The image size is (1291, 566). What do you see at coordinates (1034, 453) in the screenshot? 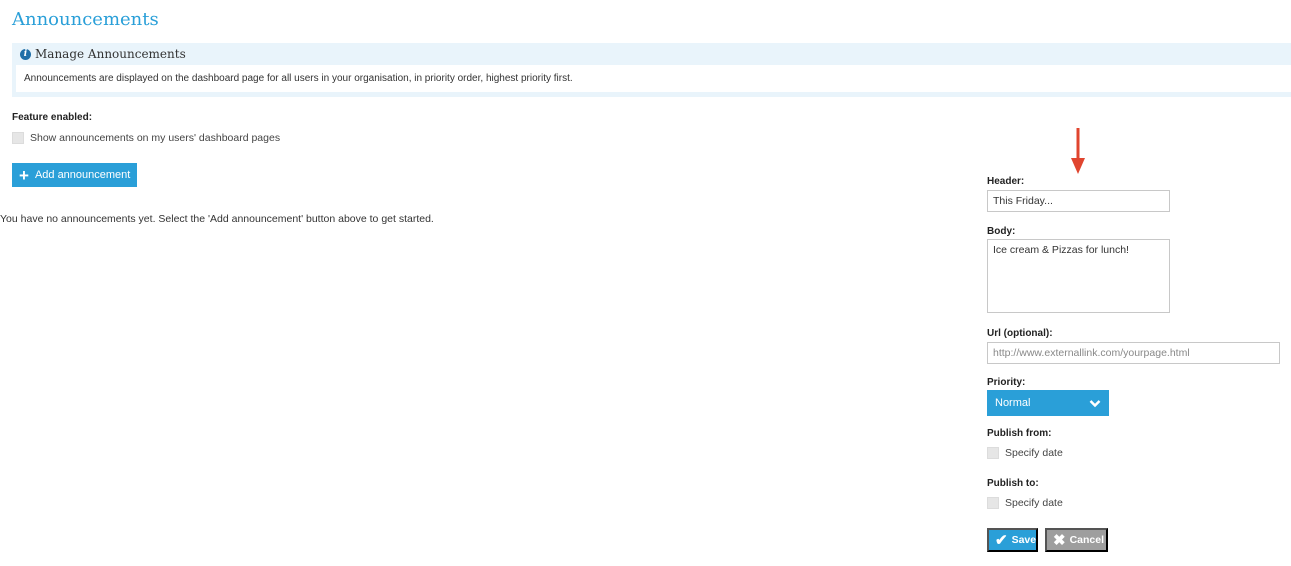
I see `publish-from-specify-label: Specify date` at bounding box center [1034, 453].